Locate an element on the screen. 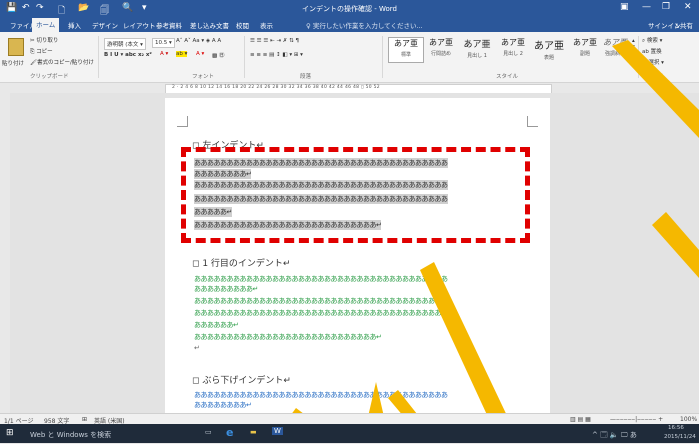 The height and width of the screenshot is (444, 699). taskbar-search: Web と Windows を検索 is located at coordinates (105, 437).